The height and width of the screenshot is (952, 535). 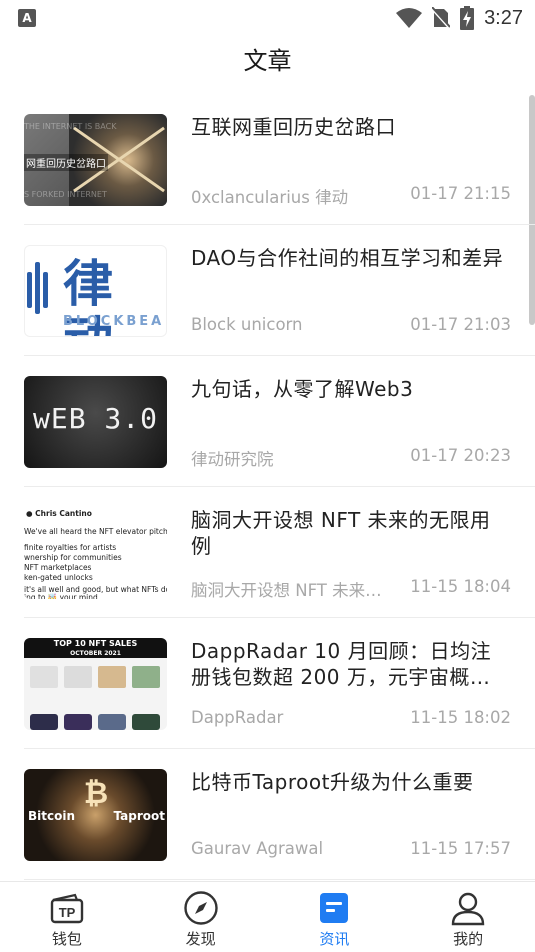 What do you see at coordinates (348, 127) in the screenshot?
I see `article-title: 互联网重回历史岔路口` at bounding box center [348, 127].